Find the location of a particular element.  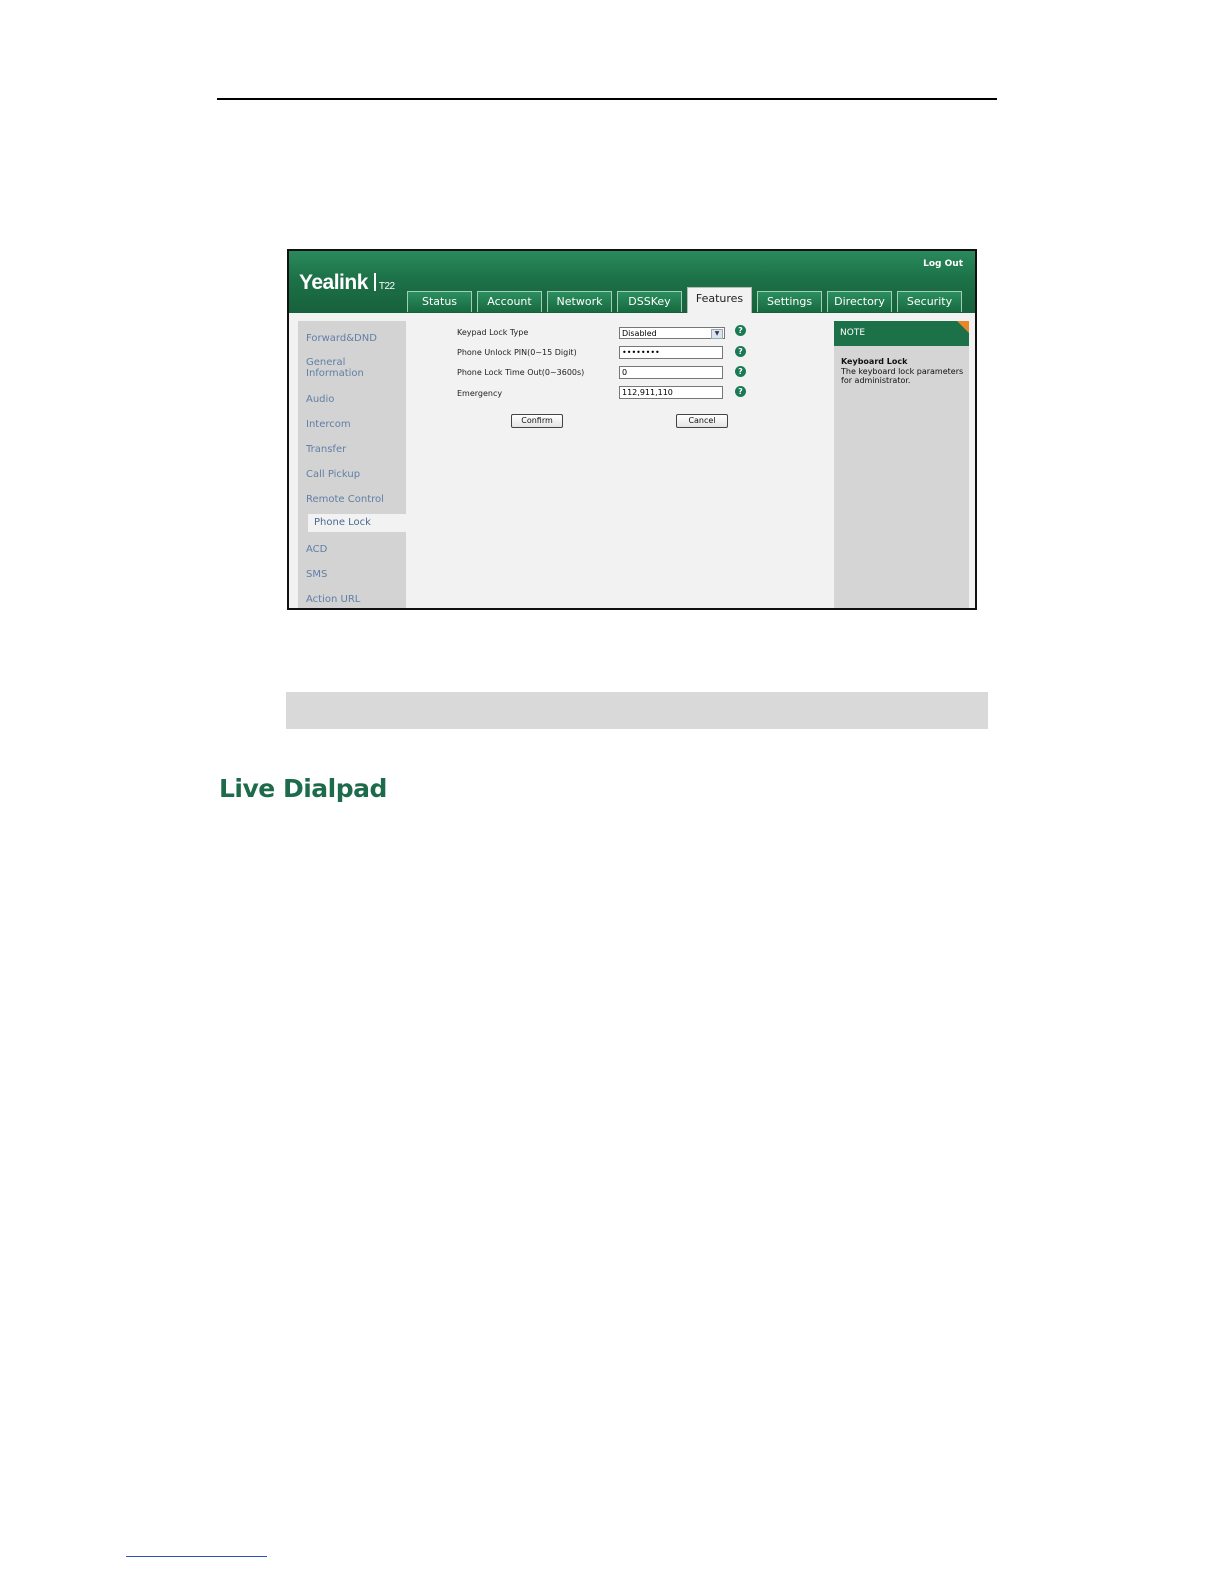

sidebar-item-call-pickup: Call Pickup is located at coordinates (333, 474).